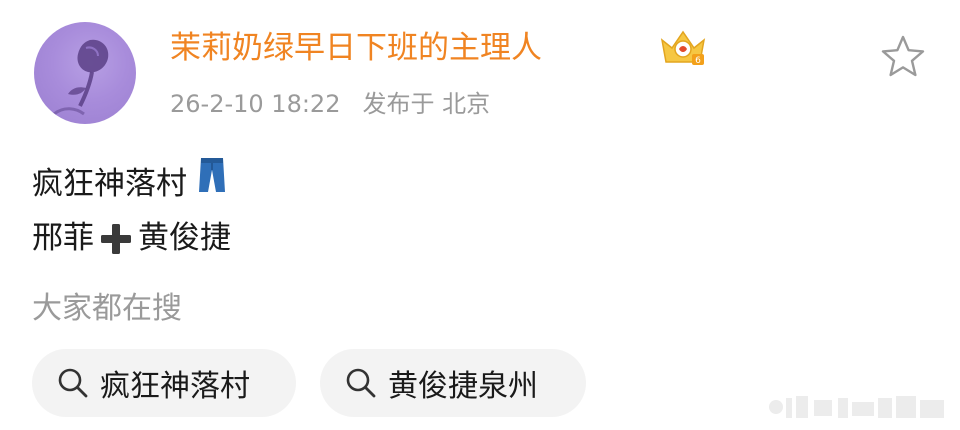  What do you see at coordinates (356, 48) in the screenshot?
I see `author-name: 茉莉奶绿早日下班的主理人` at bounding box center [356, 48].